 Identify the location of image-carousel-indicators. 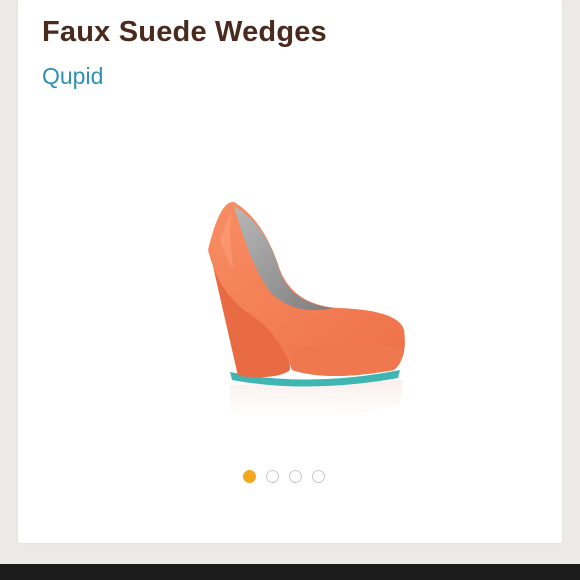
(284, 476).